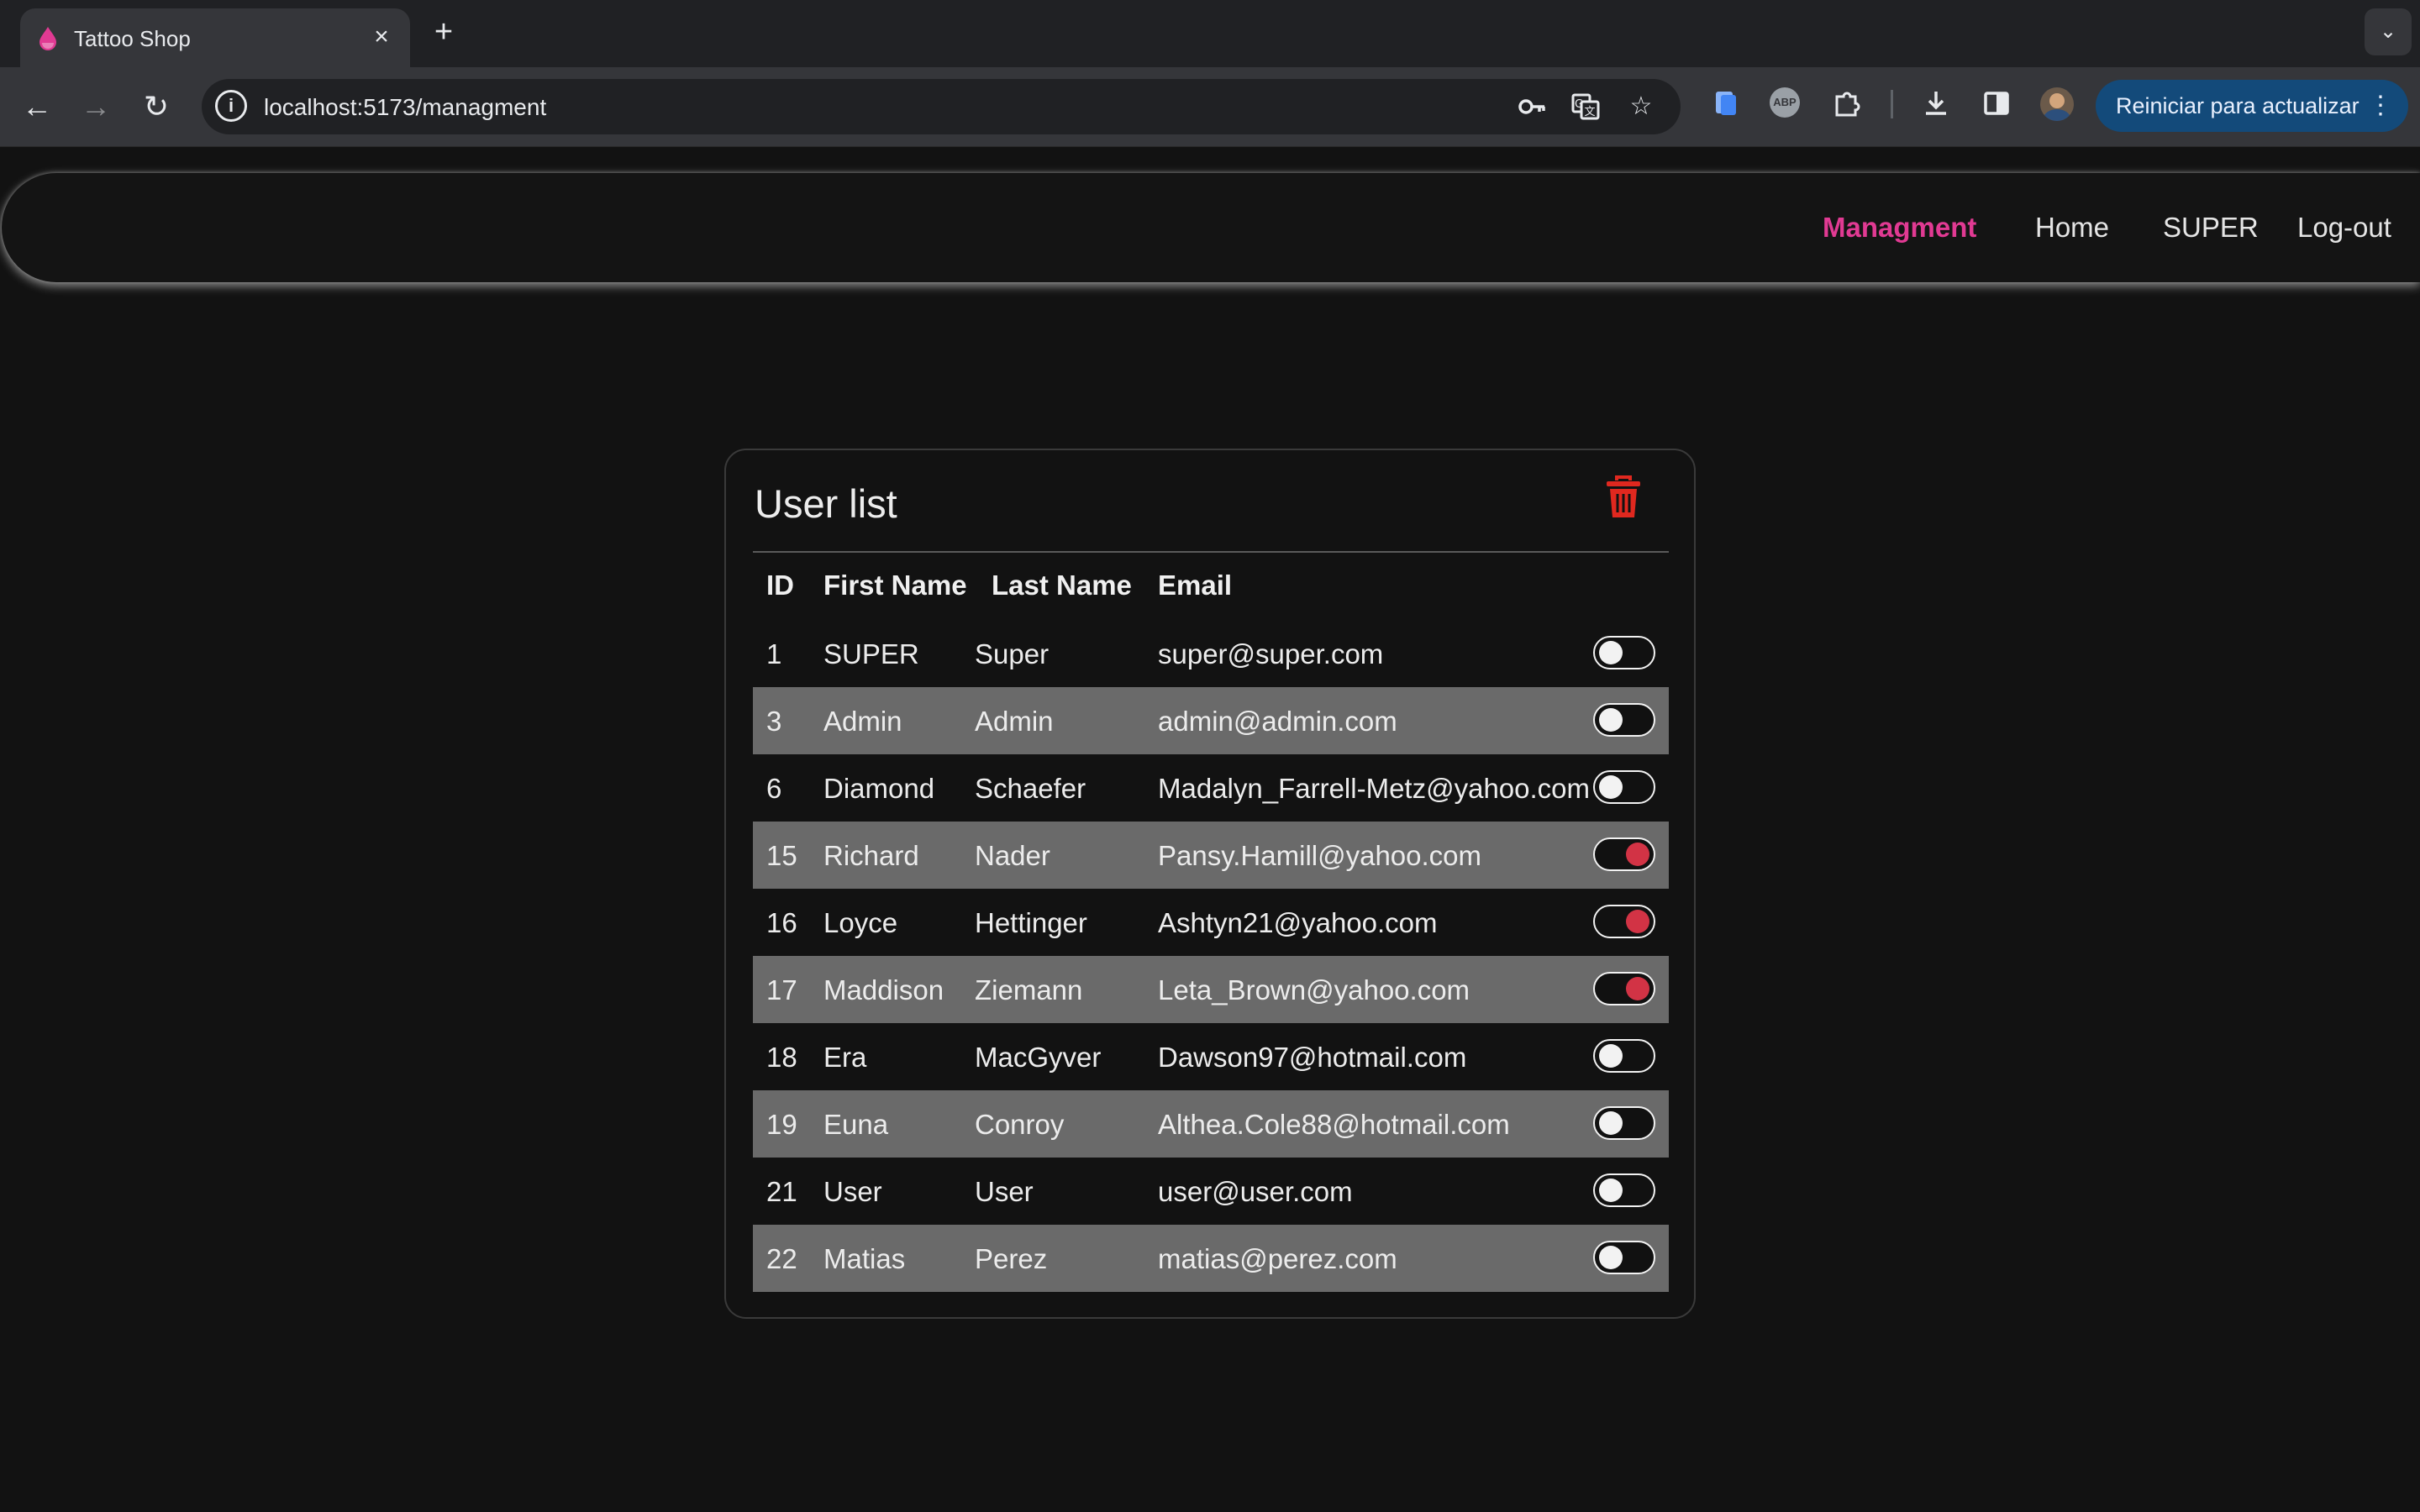 The height and width of the screenshot is (1512, 2420). I want to click on cell-email: Dawson97@hotmail.com, so click(1313, 1057).